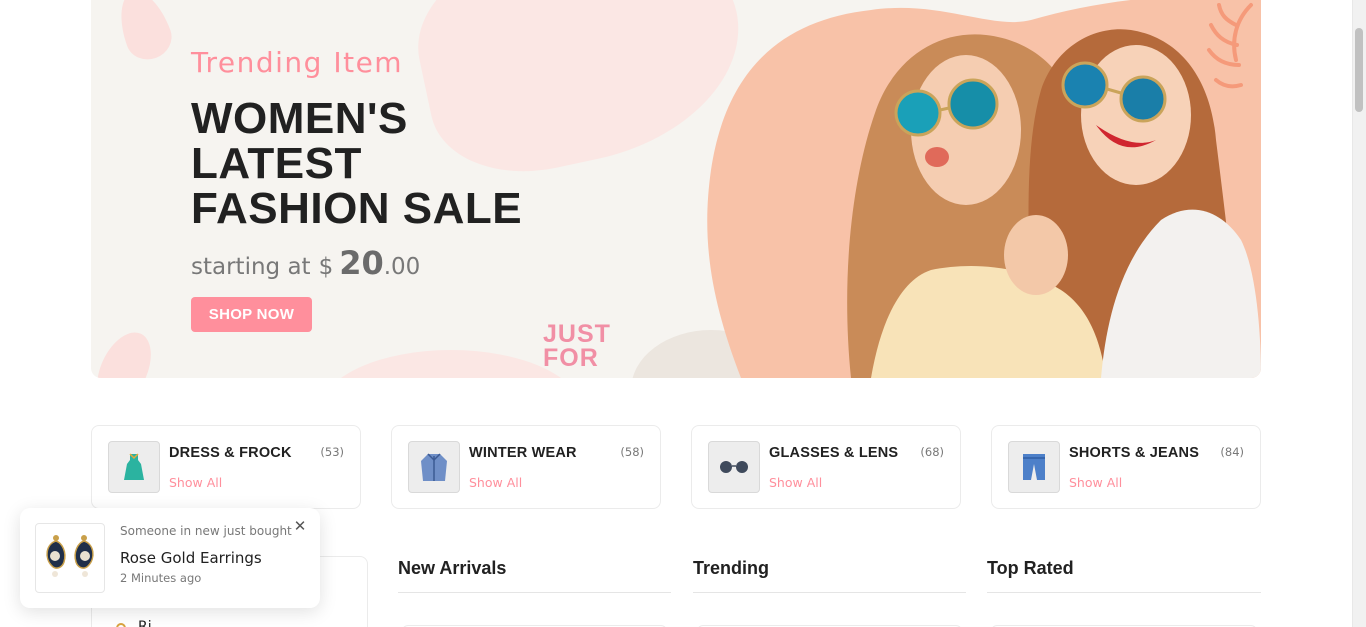 This screenshot has width=1366, height=627. What do you see at coordinates (230, 453) in the screenshot?
I see `category-title: DRESS & FROCK` at bounding box center [230, 453].